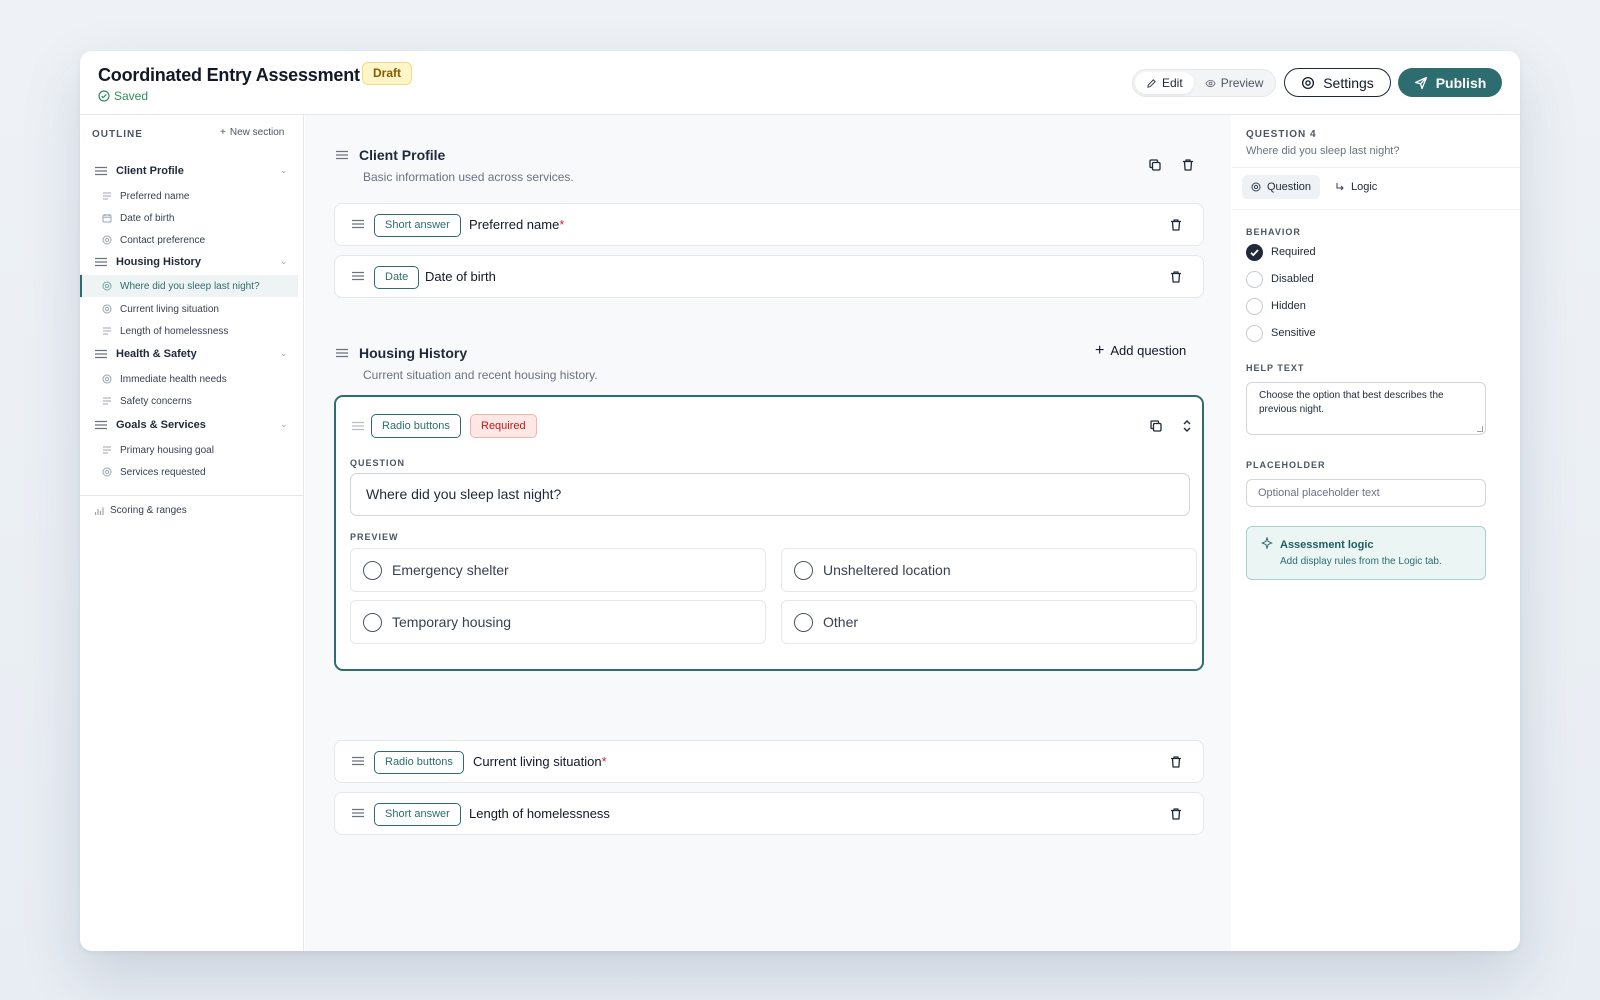  I want to click on radio-icon, so click(107, 286).